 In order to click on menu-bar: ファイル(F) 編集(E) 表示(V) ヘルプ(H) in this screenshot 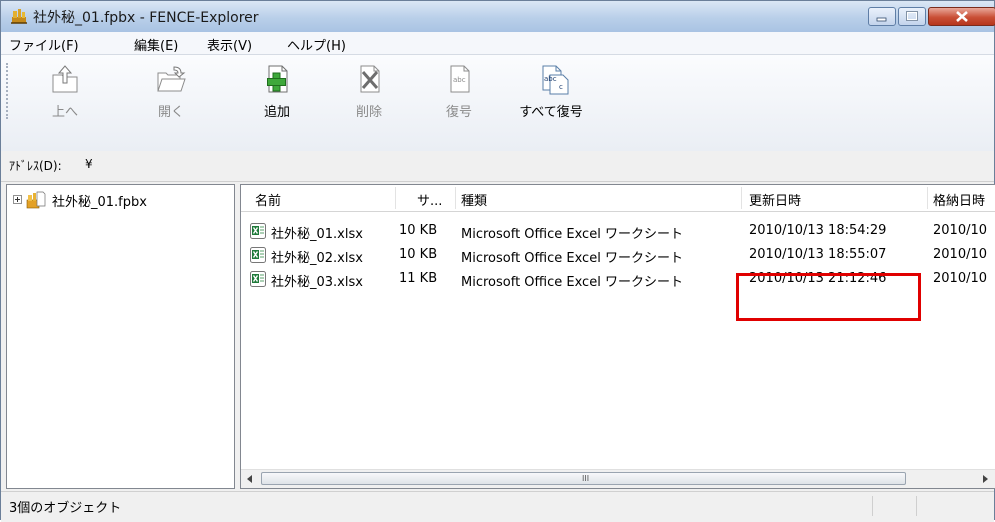, I will do `click(497, 43)`.